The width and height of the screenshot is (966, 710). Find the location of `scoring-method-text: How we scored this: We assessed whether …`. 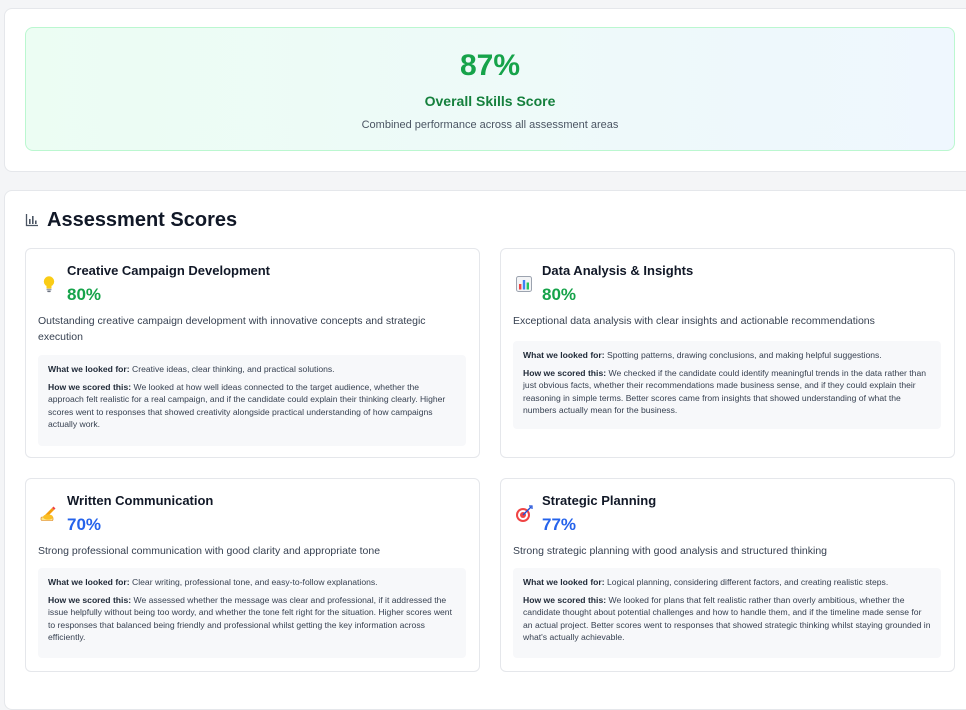

scoring-method-text: How we scored this: We assessed whether … is located at coordinates (250, 618).